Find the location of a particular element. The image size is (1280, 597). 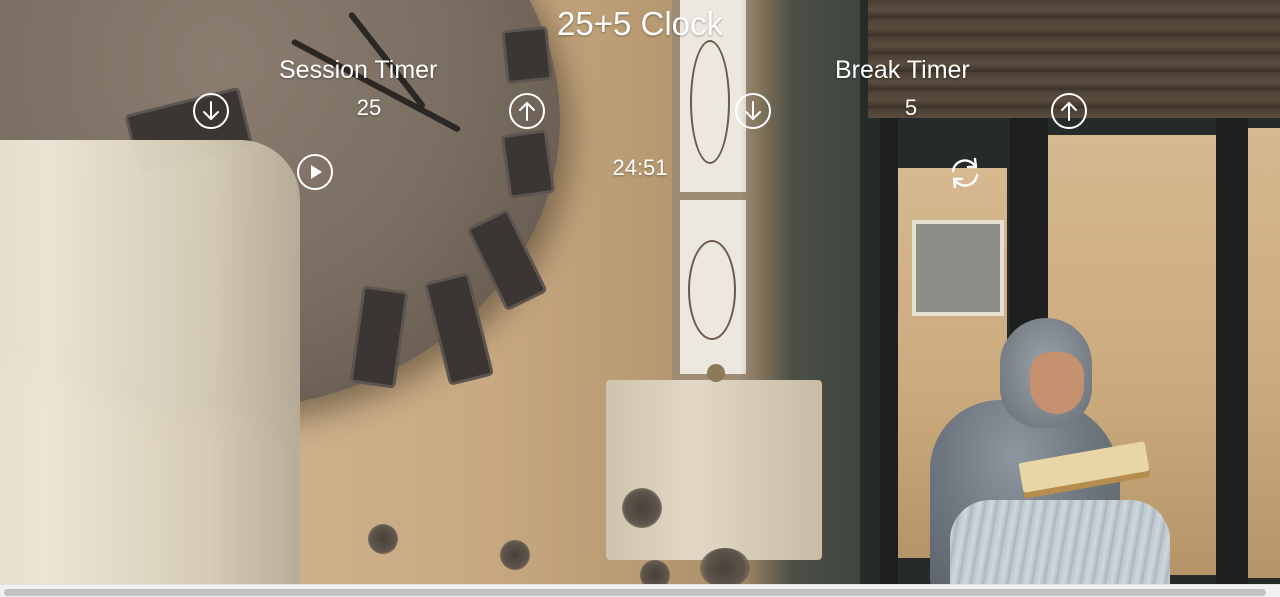

play-circle-icon is located at coordinates (315, 172).